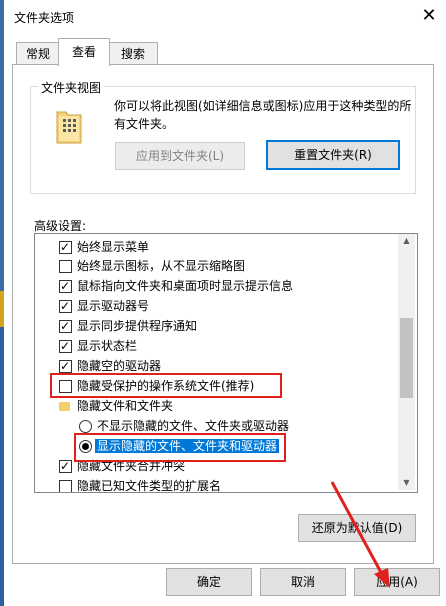  Describe the element at coordinates (140, 484) in the screenshot. I see `list-item: 隐藏已知文件类型的扩展名` at that location.